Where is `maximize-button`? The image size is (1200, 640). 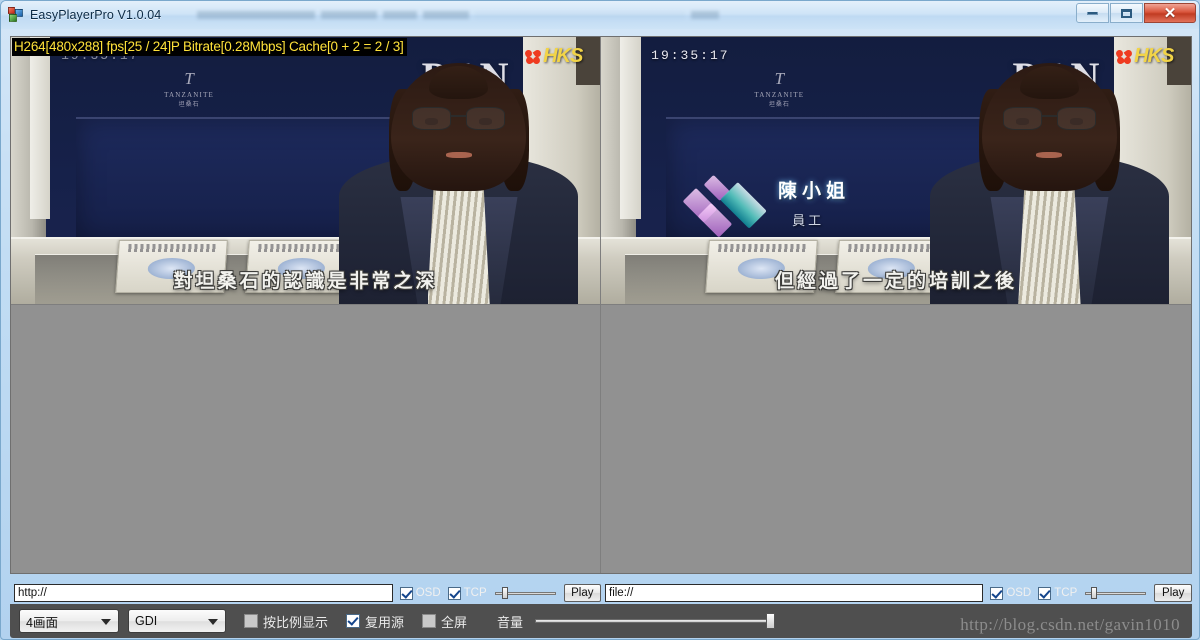 maximize-button is located at coordinates (1126, 13).